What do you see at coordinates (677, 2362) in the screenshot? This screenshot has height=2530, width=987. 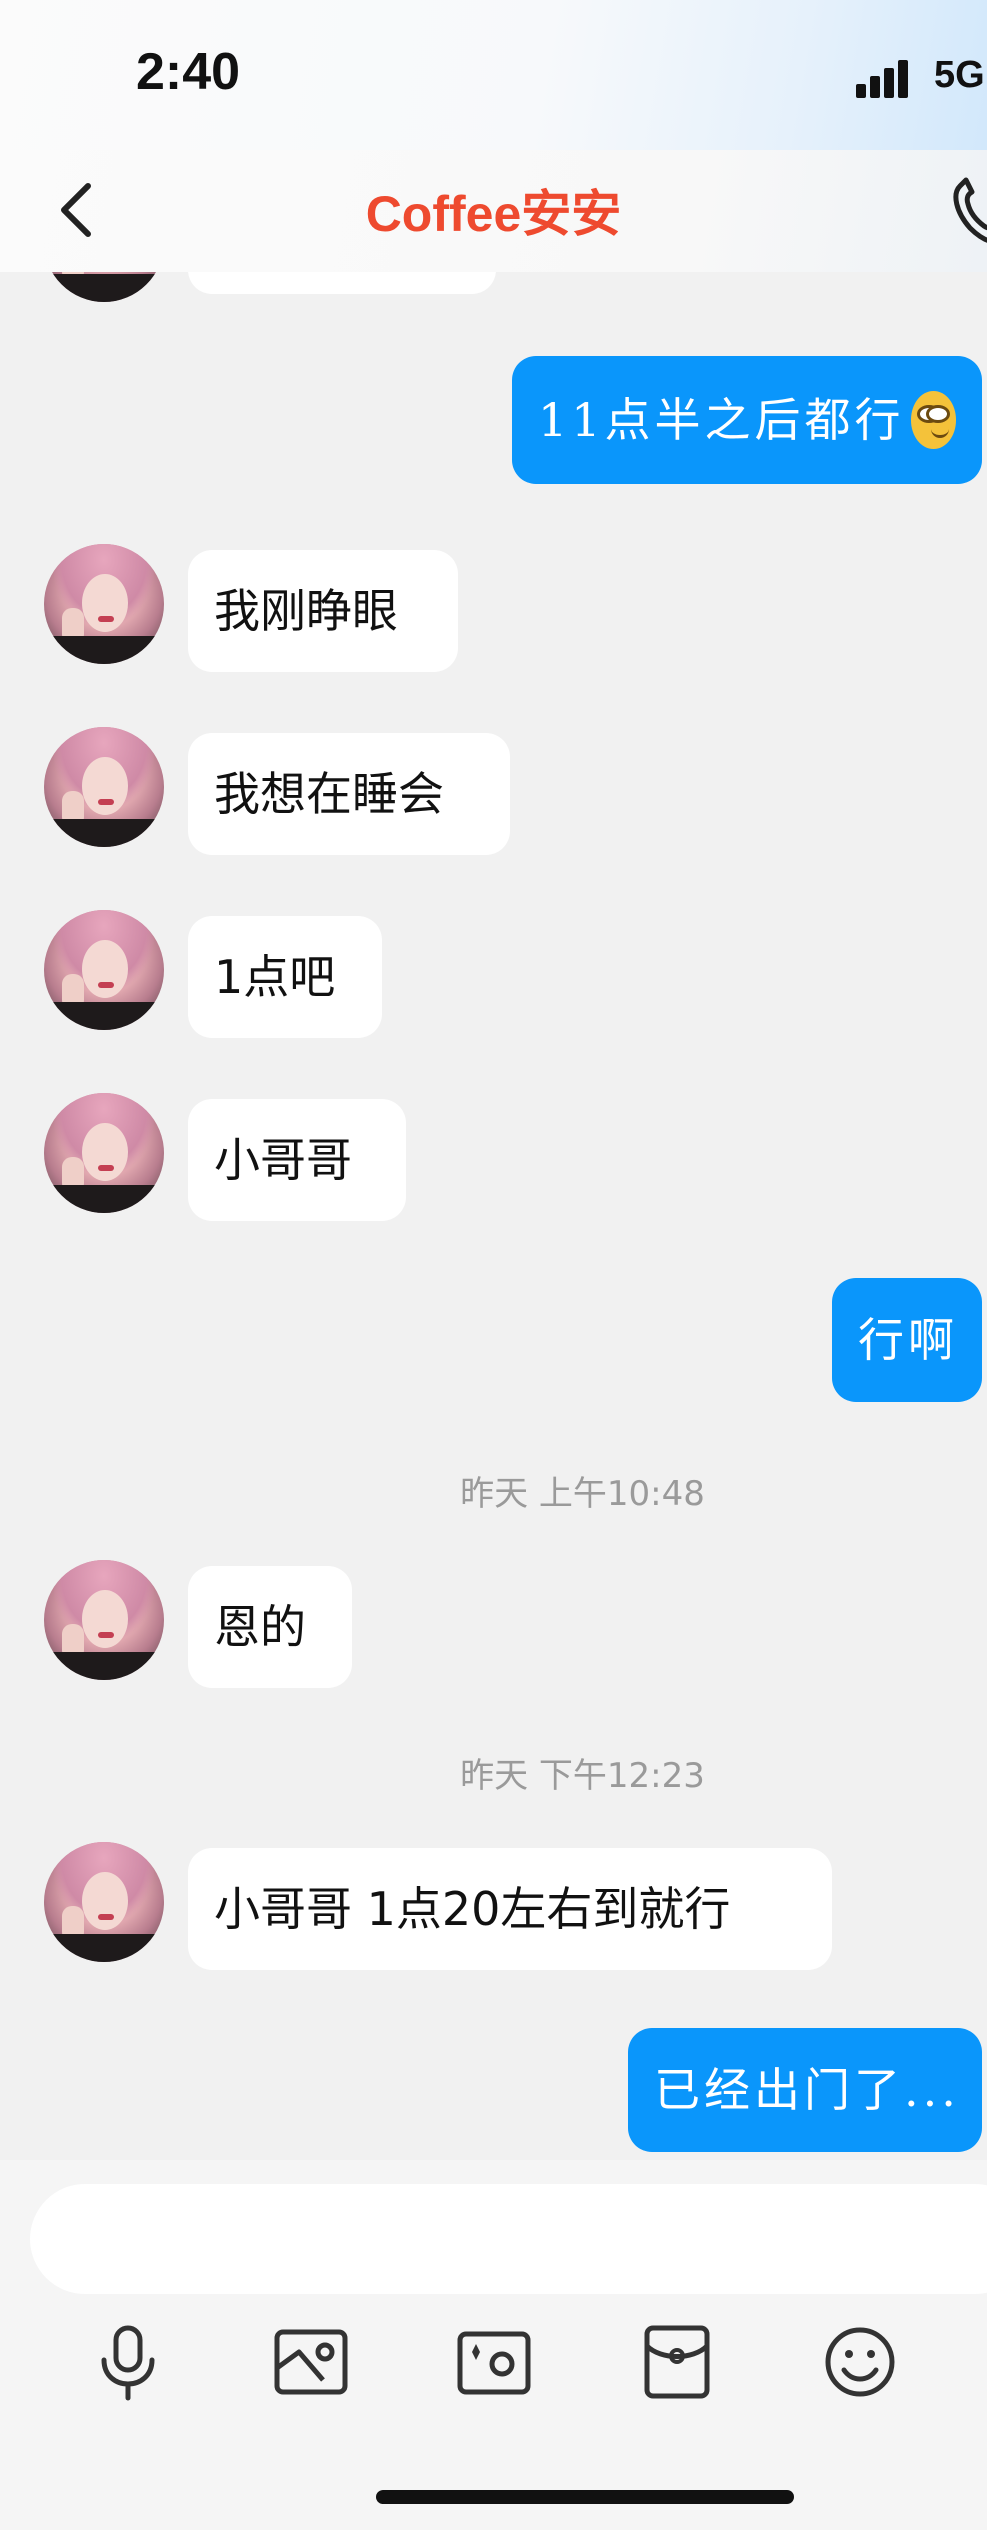 I see `red-packet-icon` at bounding box center [677, 2362].